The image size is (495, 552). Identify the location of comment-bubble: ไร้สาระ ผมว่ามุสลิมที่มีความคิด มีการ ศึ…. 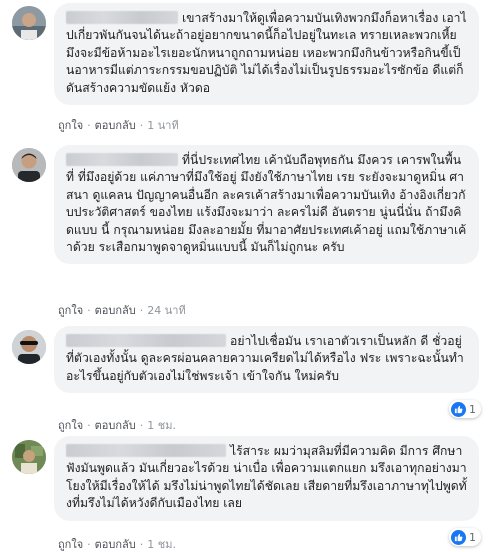
(266, 478).